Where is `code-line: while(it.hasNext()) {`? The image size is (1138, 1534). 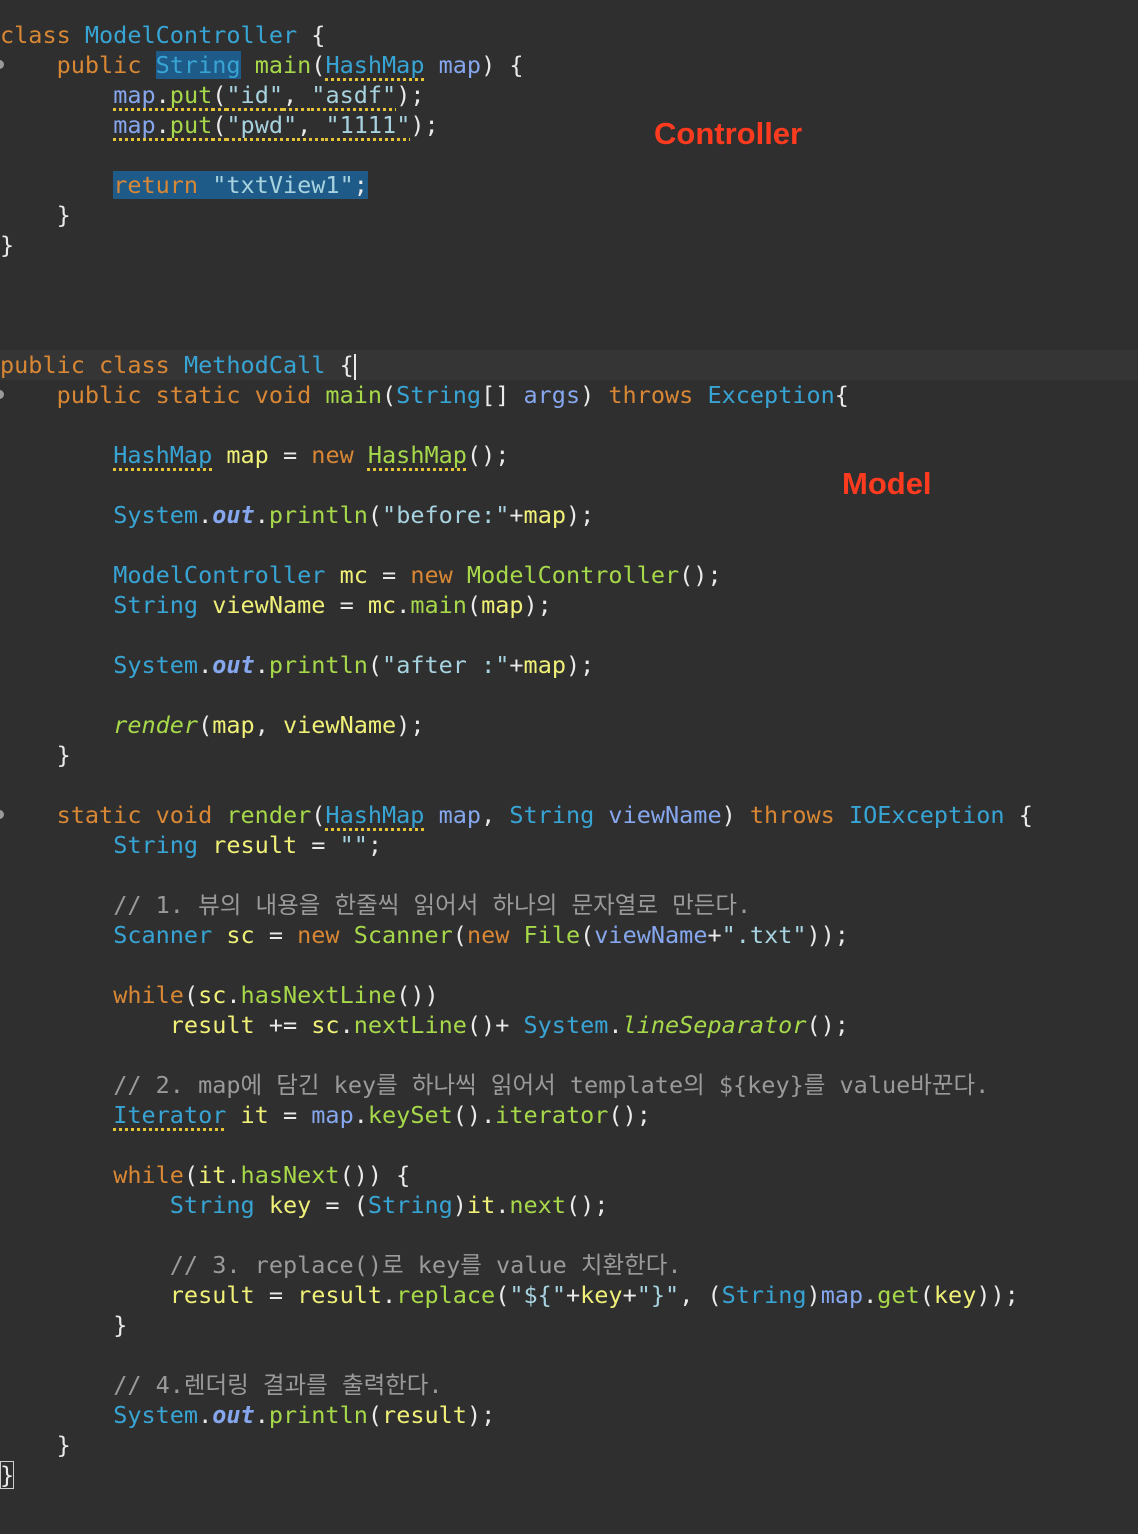
code-line: while(it.hasNext()) { is located at coordinates (569, 1175).